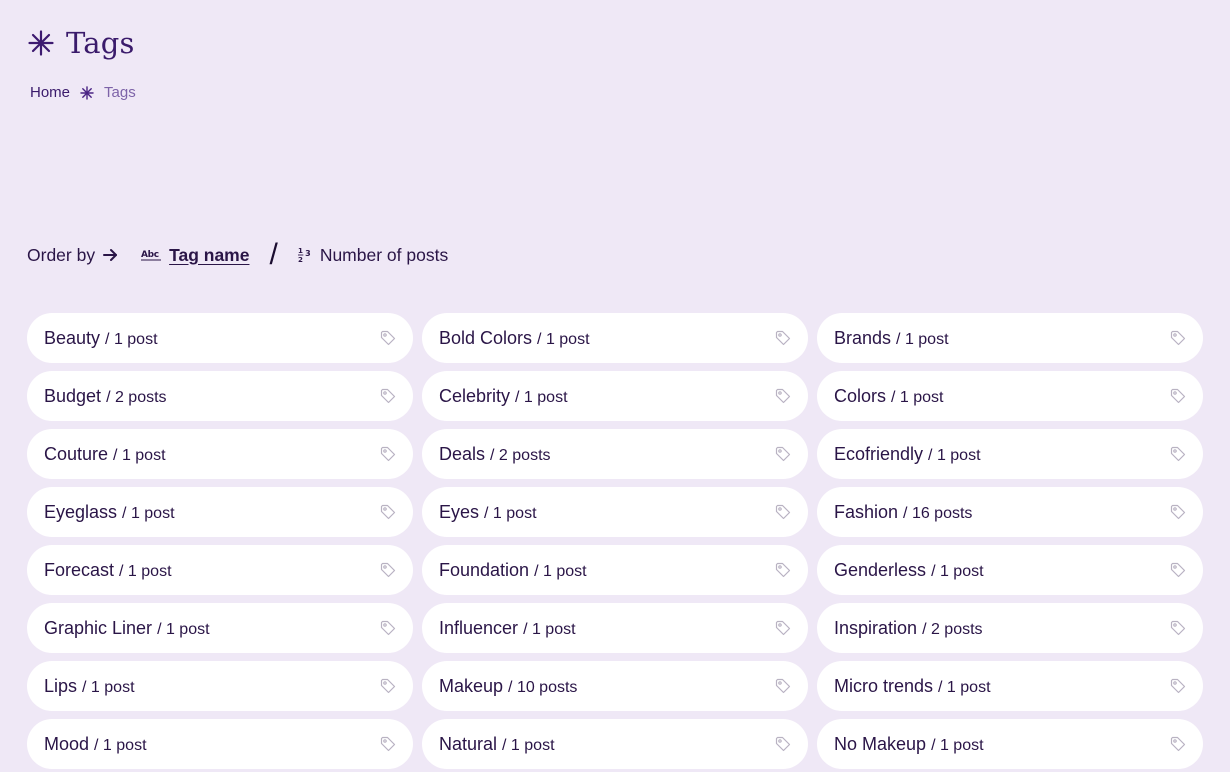 The image size is (1230, 772). What do you see at coordinates (152, 255) in the screenshot?
I see `alphabet-icon: Abc` at bounding box center [152, 255].